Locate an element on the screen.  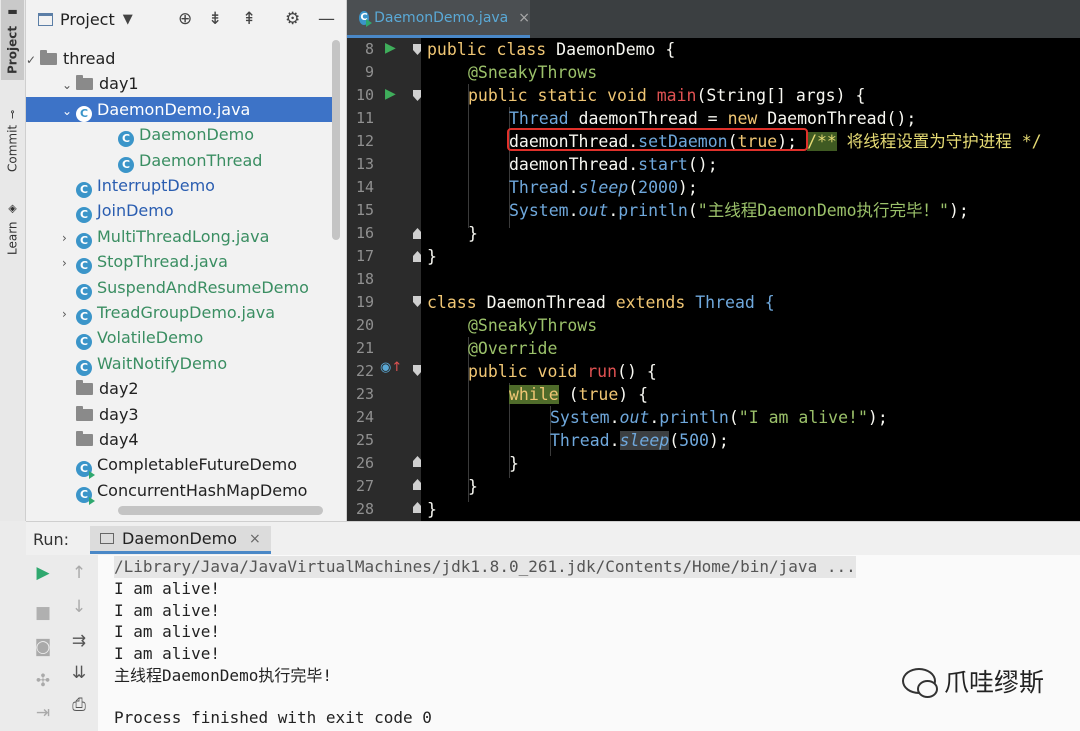
tree-item: C SuspendAndResumeDemo is located at coordinates (181, 287).